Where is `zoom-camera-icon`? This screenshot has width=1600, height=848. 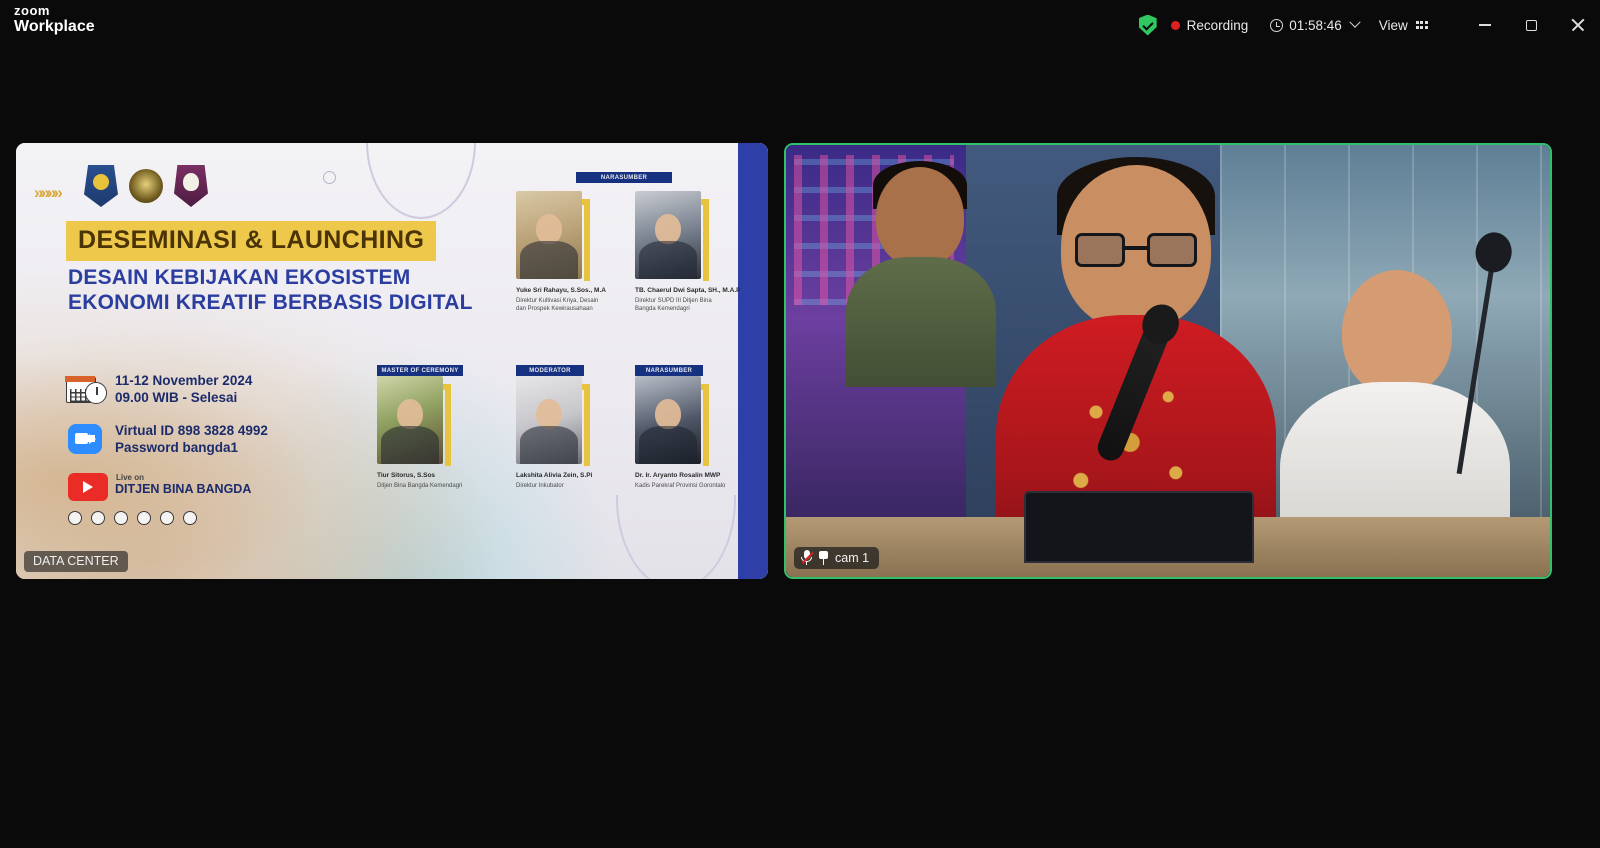 zoom-camera-icon is located at coordinates (85, 439).